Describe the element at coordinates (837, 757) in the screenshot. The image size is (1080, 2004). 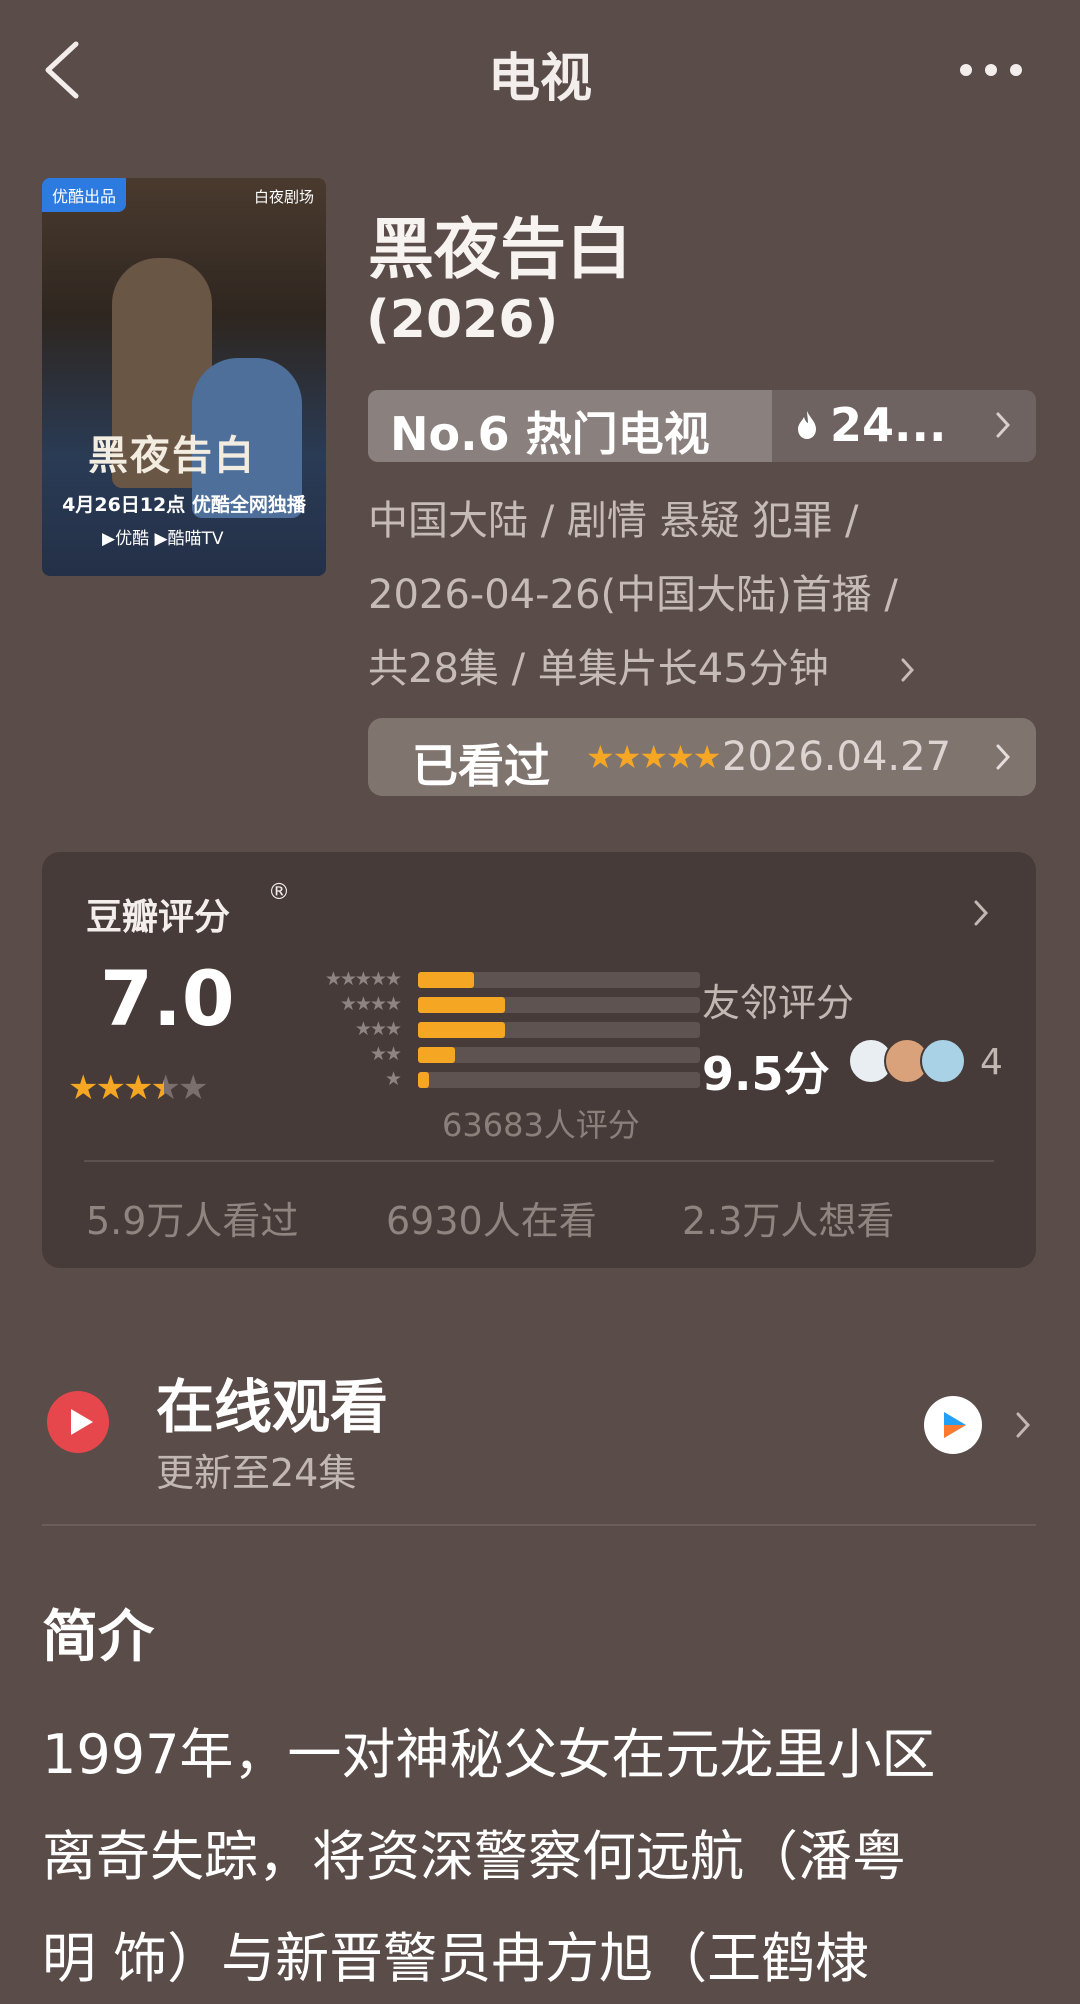
I see `watched-date: 2026.04.27` at that location.